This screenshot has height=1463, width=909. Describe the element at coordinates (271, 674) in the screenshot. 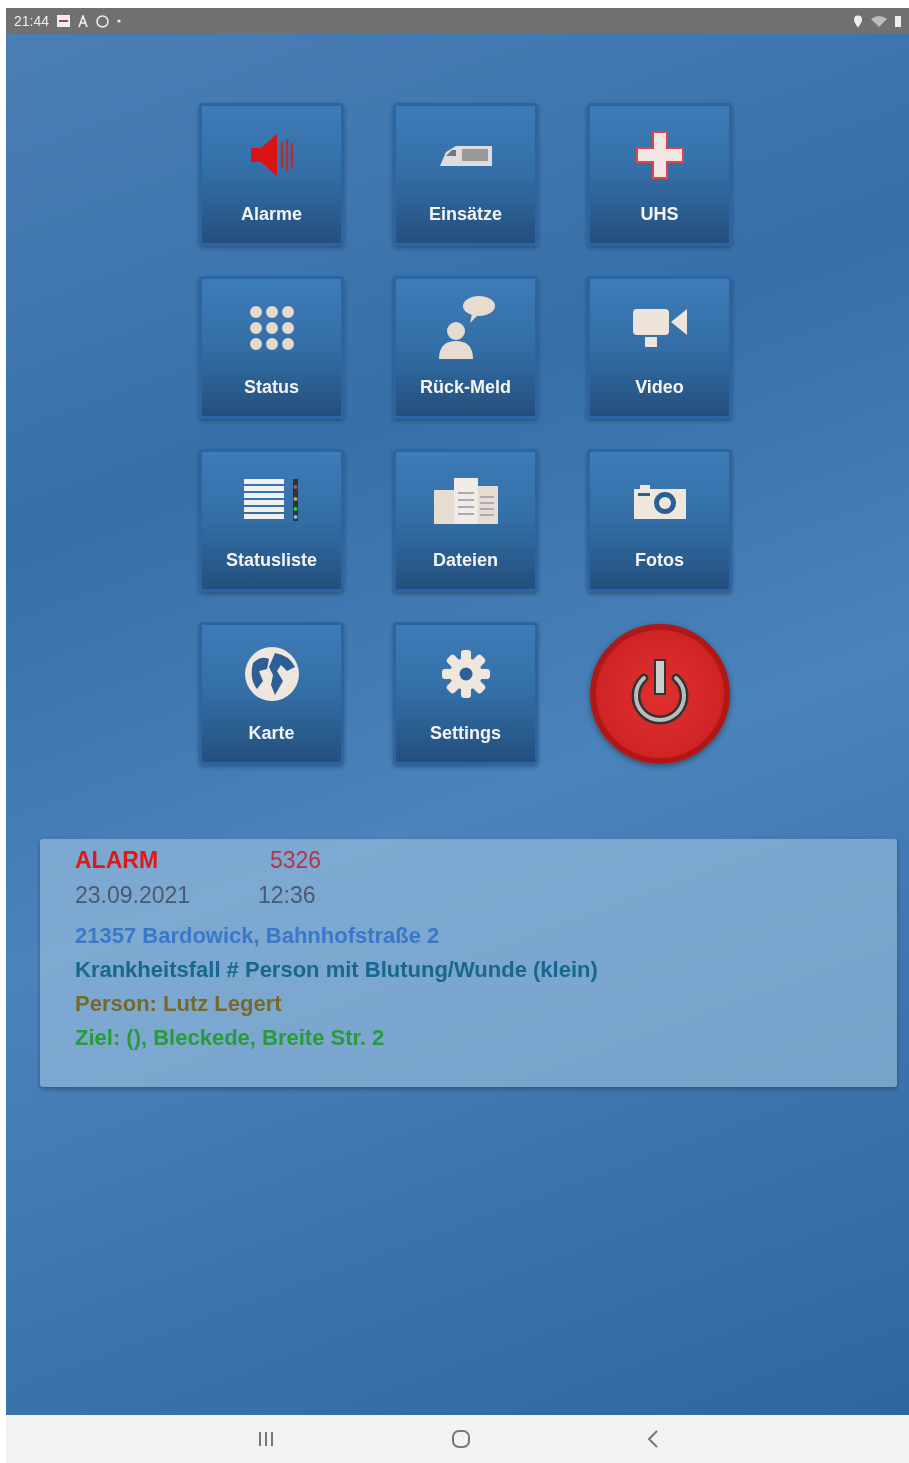

I see `globe-icon` at that location.